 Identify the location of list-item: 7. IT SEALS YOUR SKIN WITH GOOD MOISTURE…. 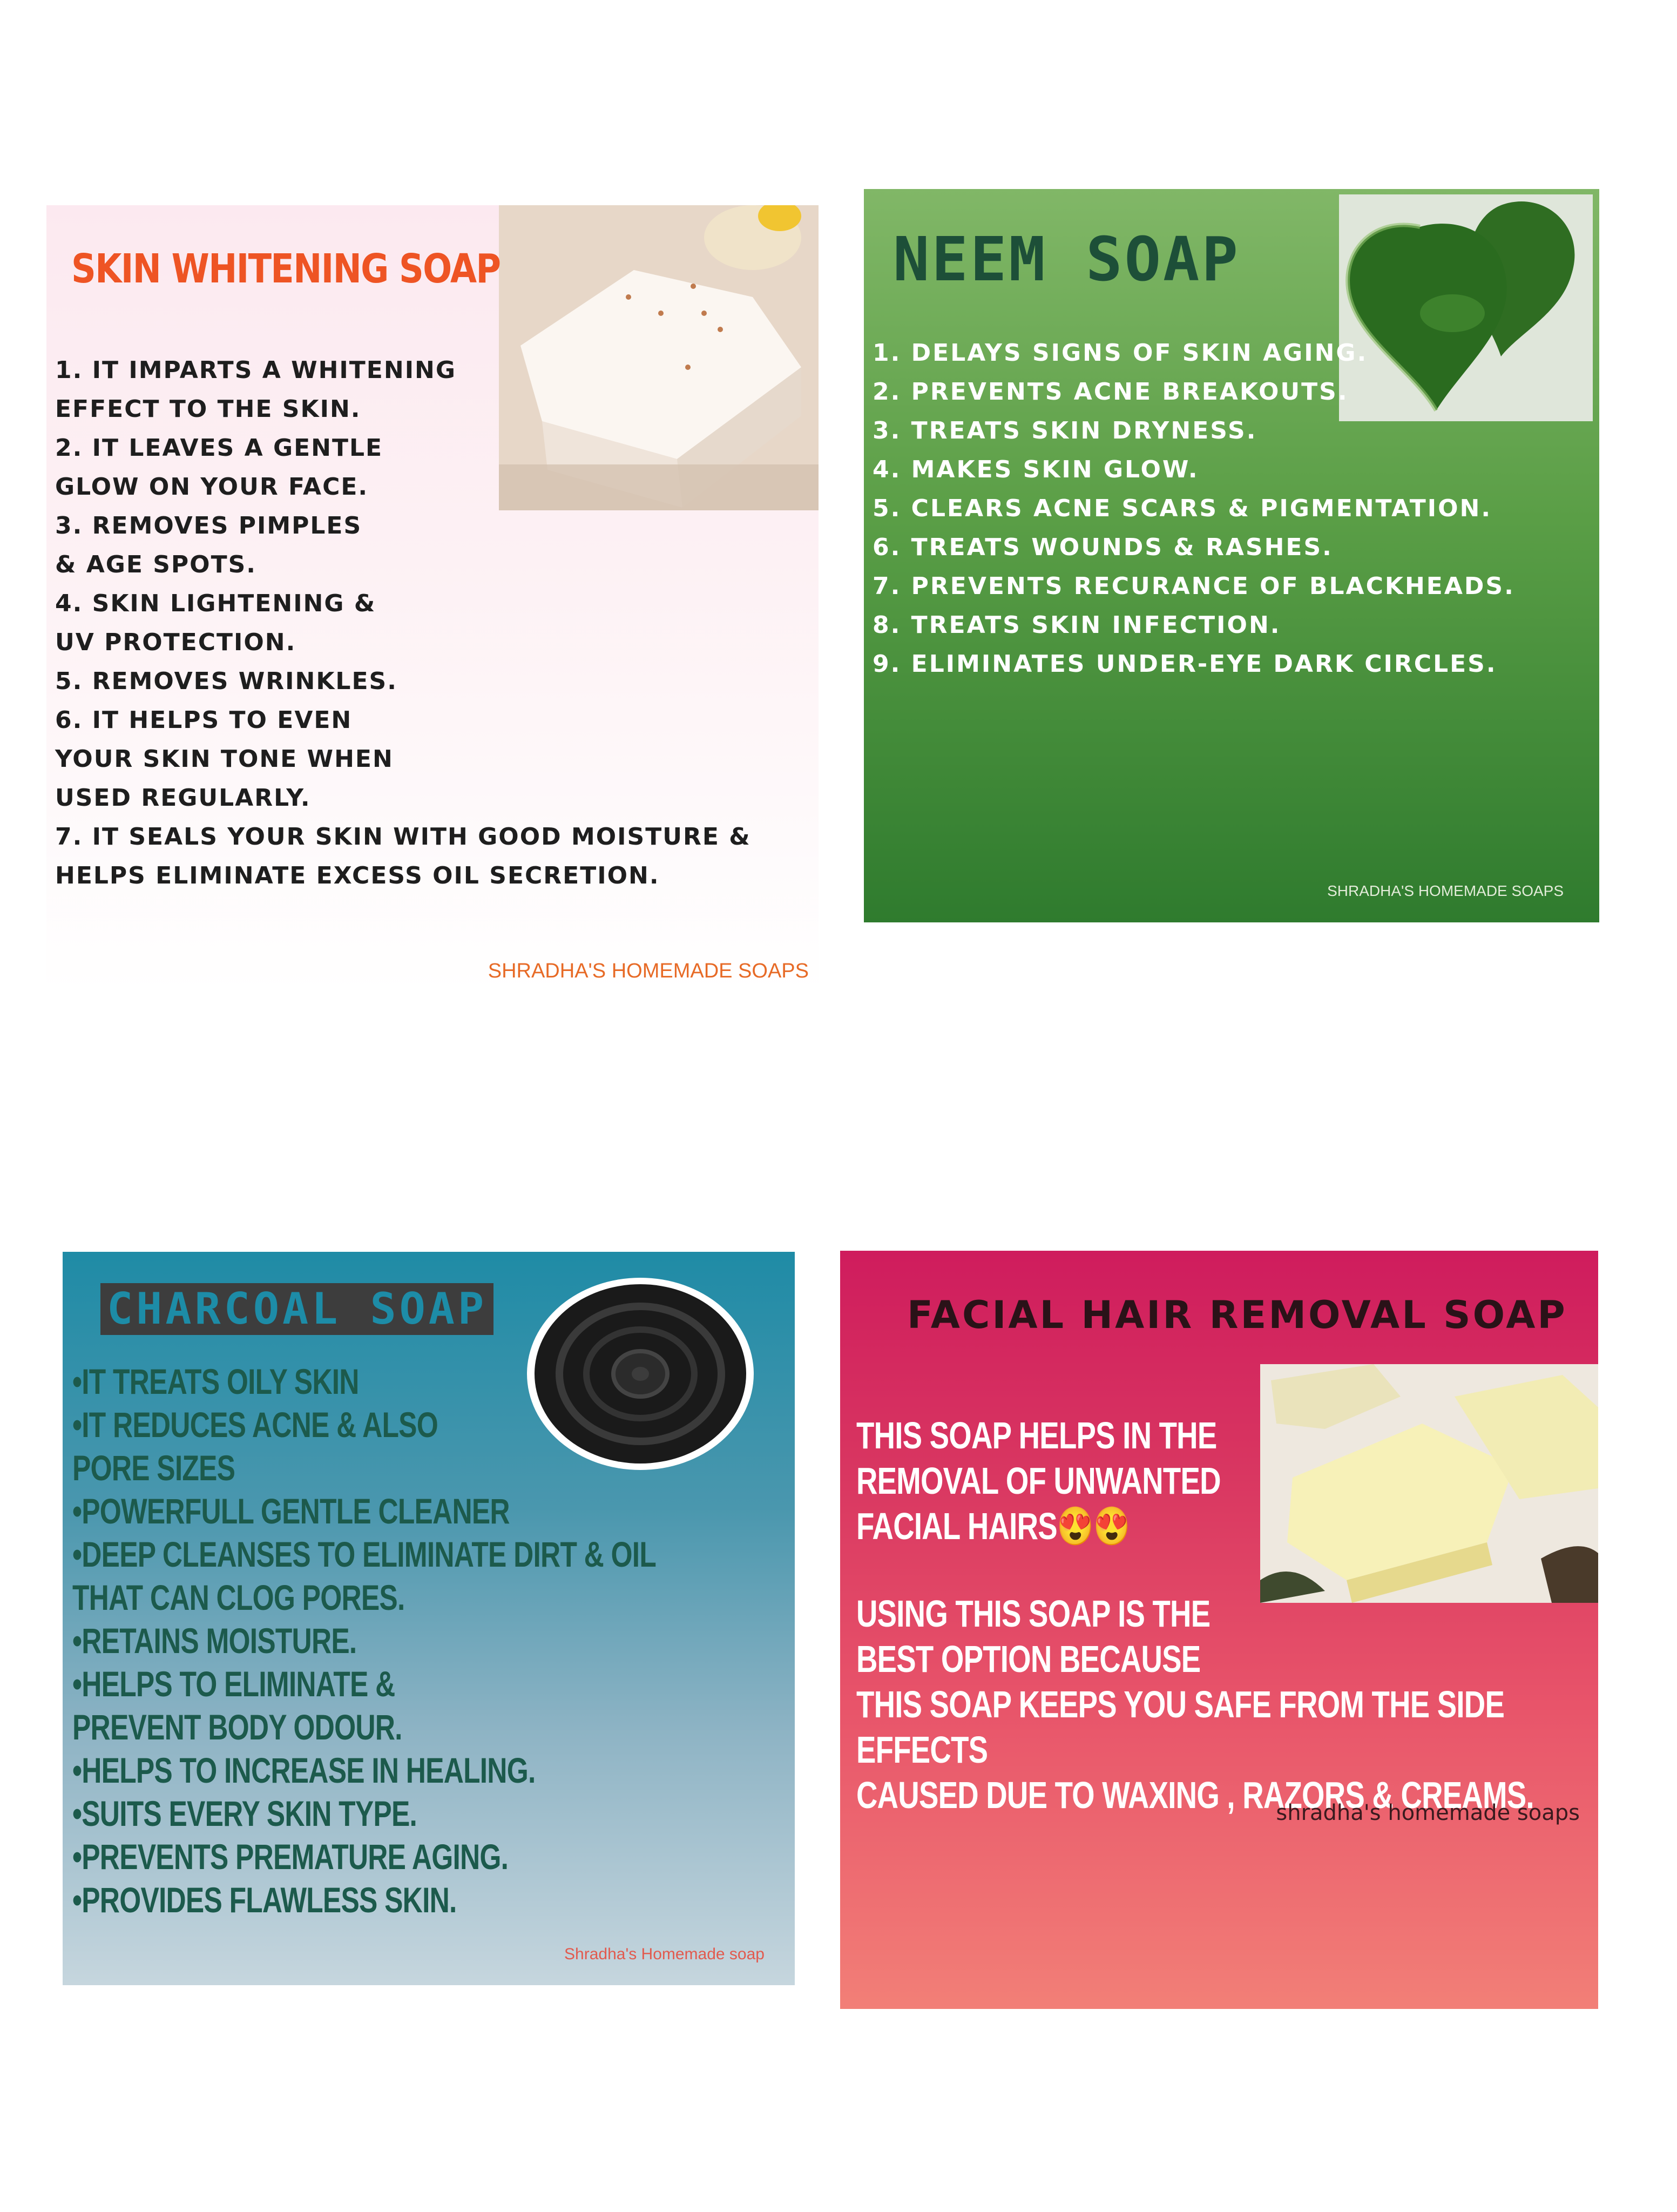
(403, 837).